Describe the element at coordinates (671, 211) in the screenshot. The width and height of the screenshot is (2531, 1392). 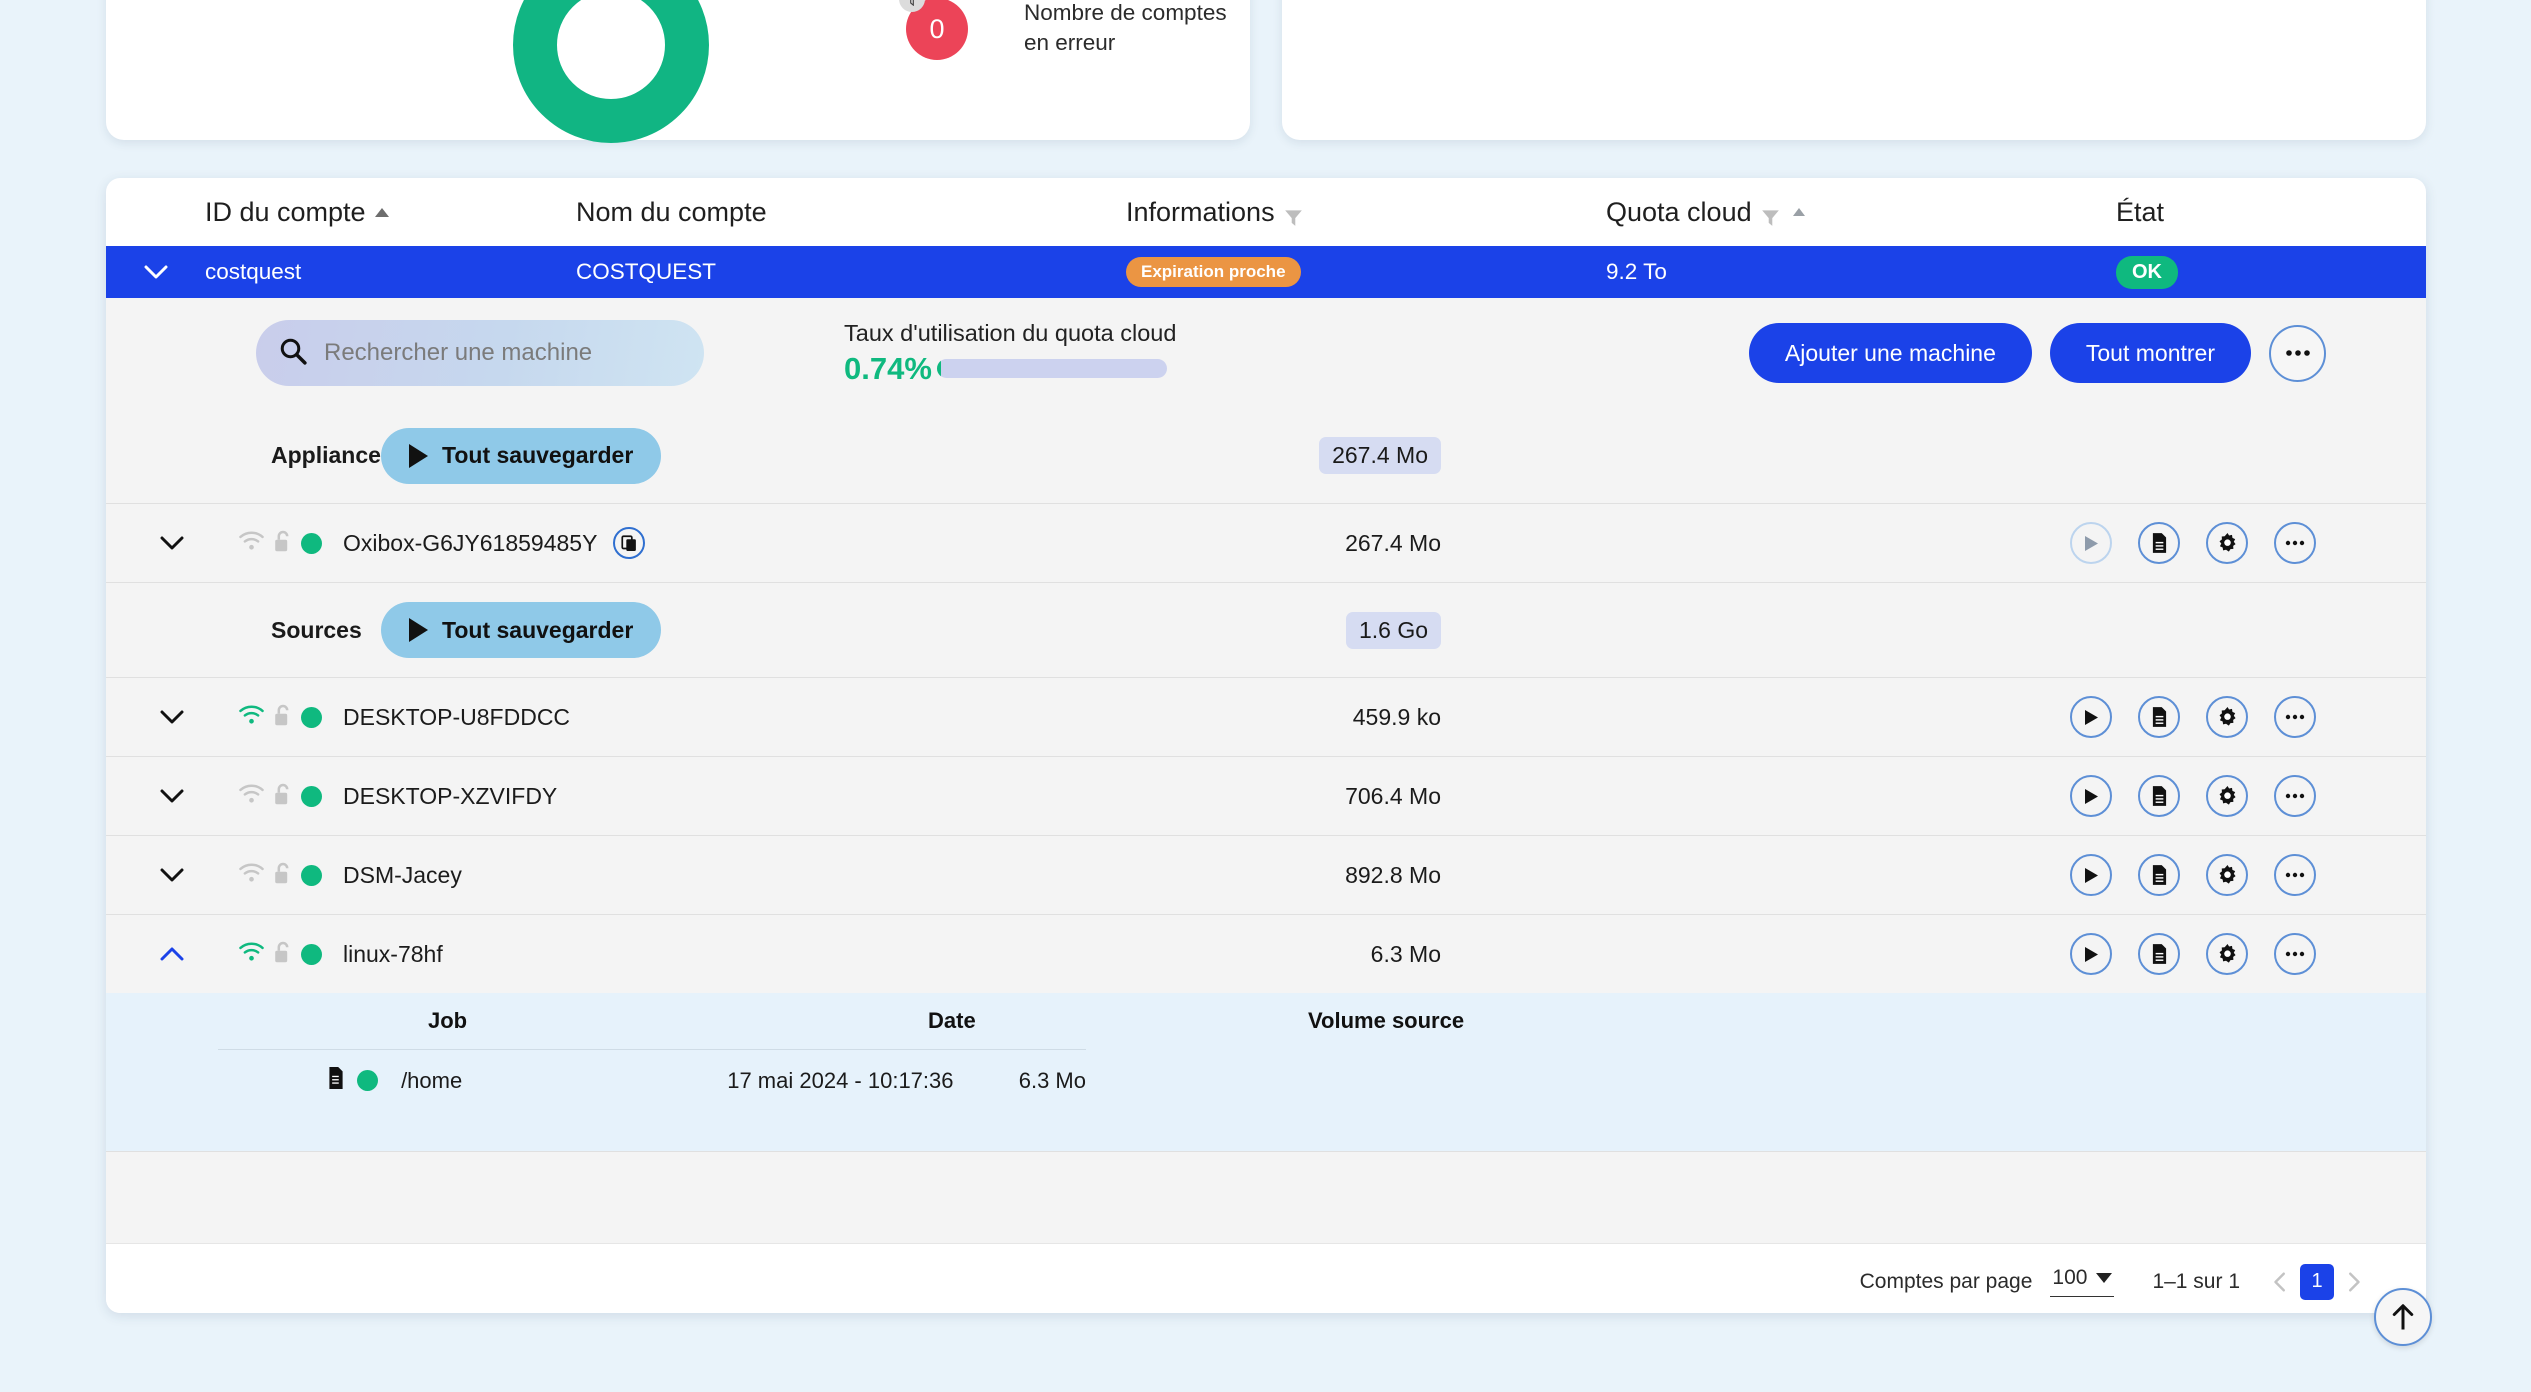
I see `column-header-account-name-label: Nom du compte` at that location.